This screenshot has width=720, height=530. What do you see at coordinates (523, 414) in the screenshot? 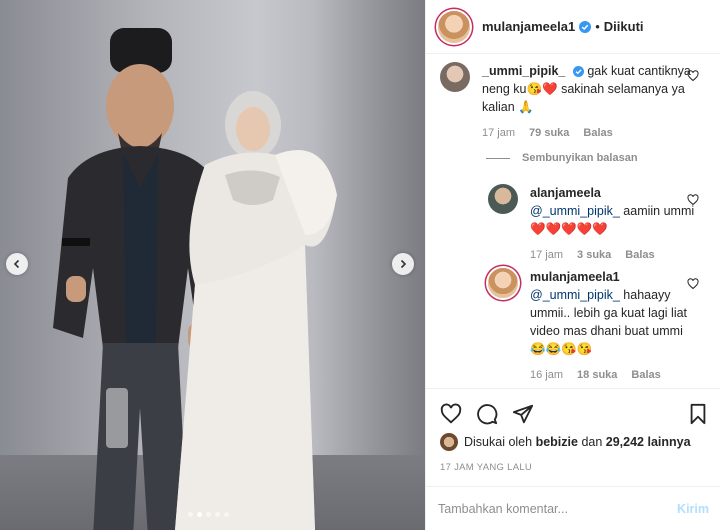
I see `share-icon` at bounding box center [523, 414].